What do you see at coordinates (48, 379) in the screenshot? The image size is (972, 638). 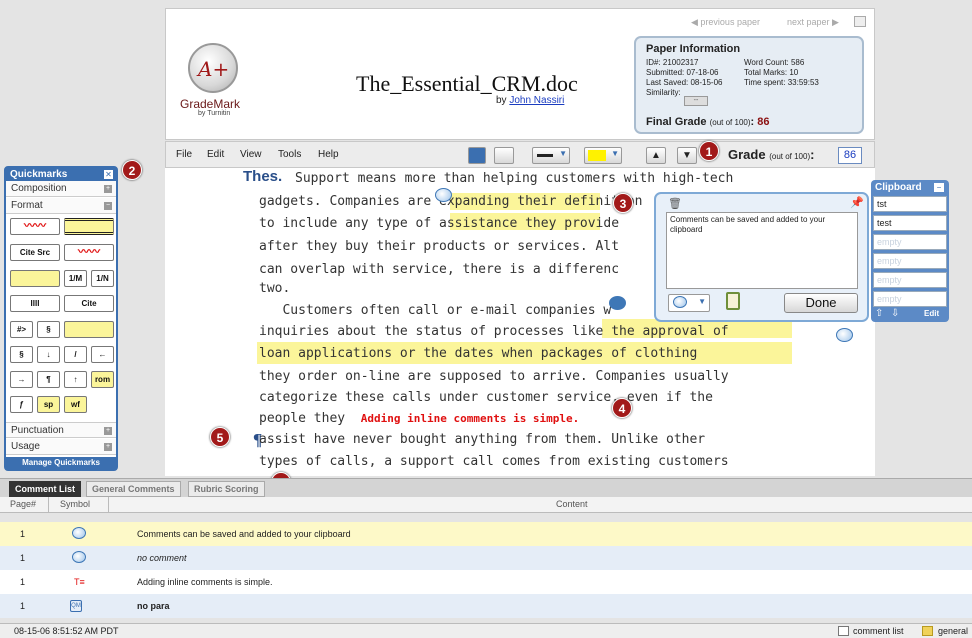 I see `qm-pilcrow: ¶` at bounding box center [48, 379].